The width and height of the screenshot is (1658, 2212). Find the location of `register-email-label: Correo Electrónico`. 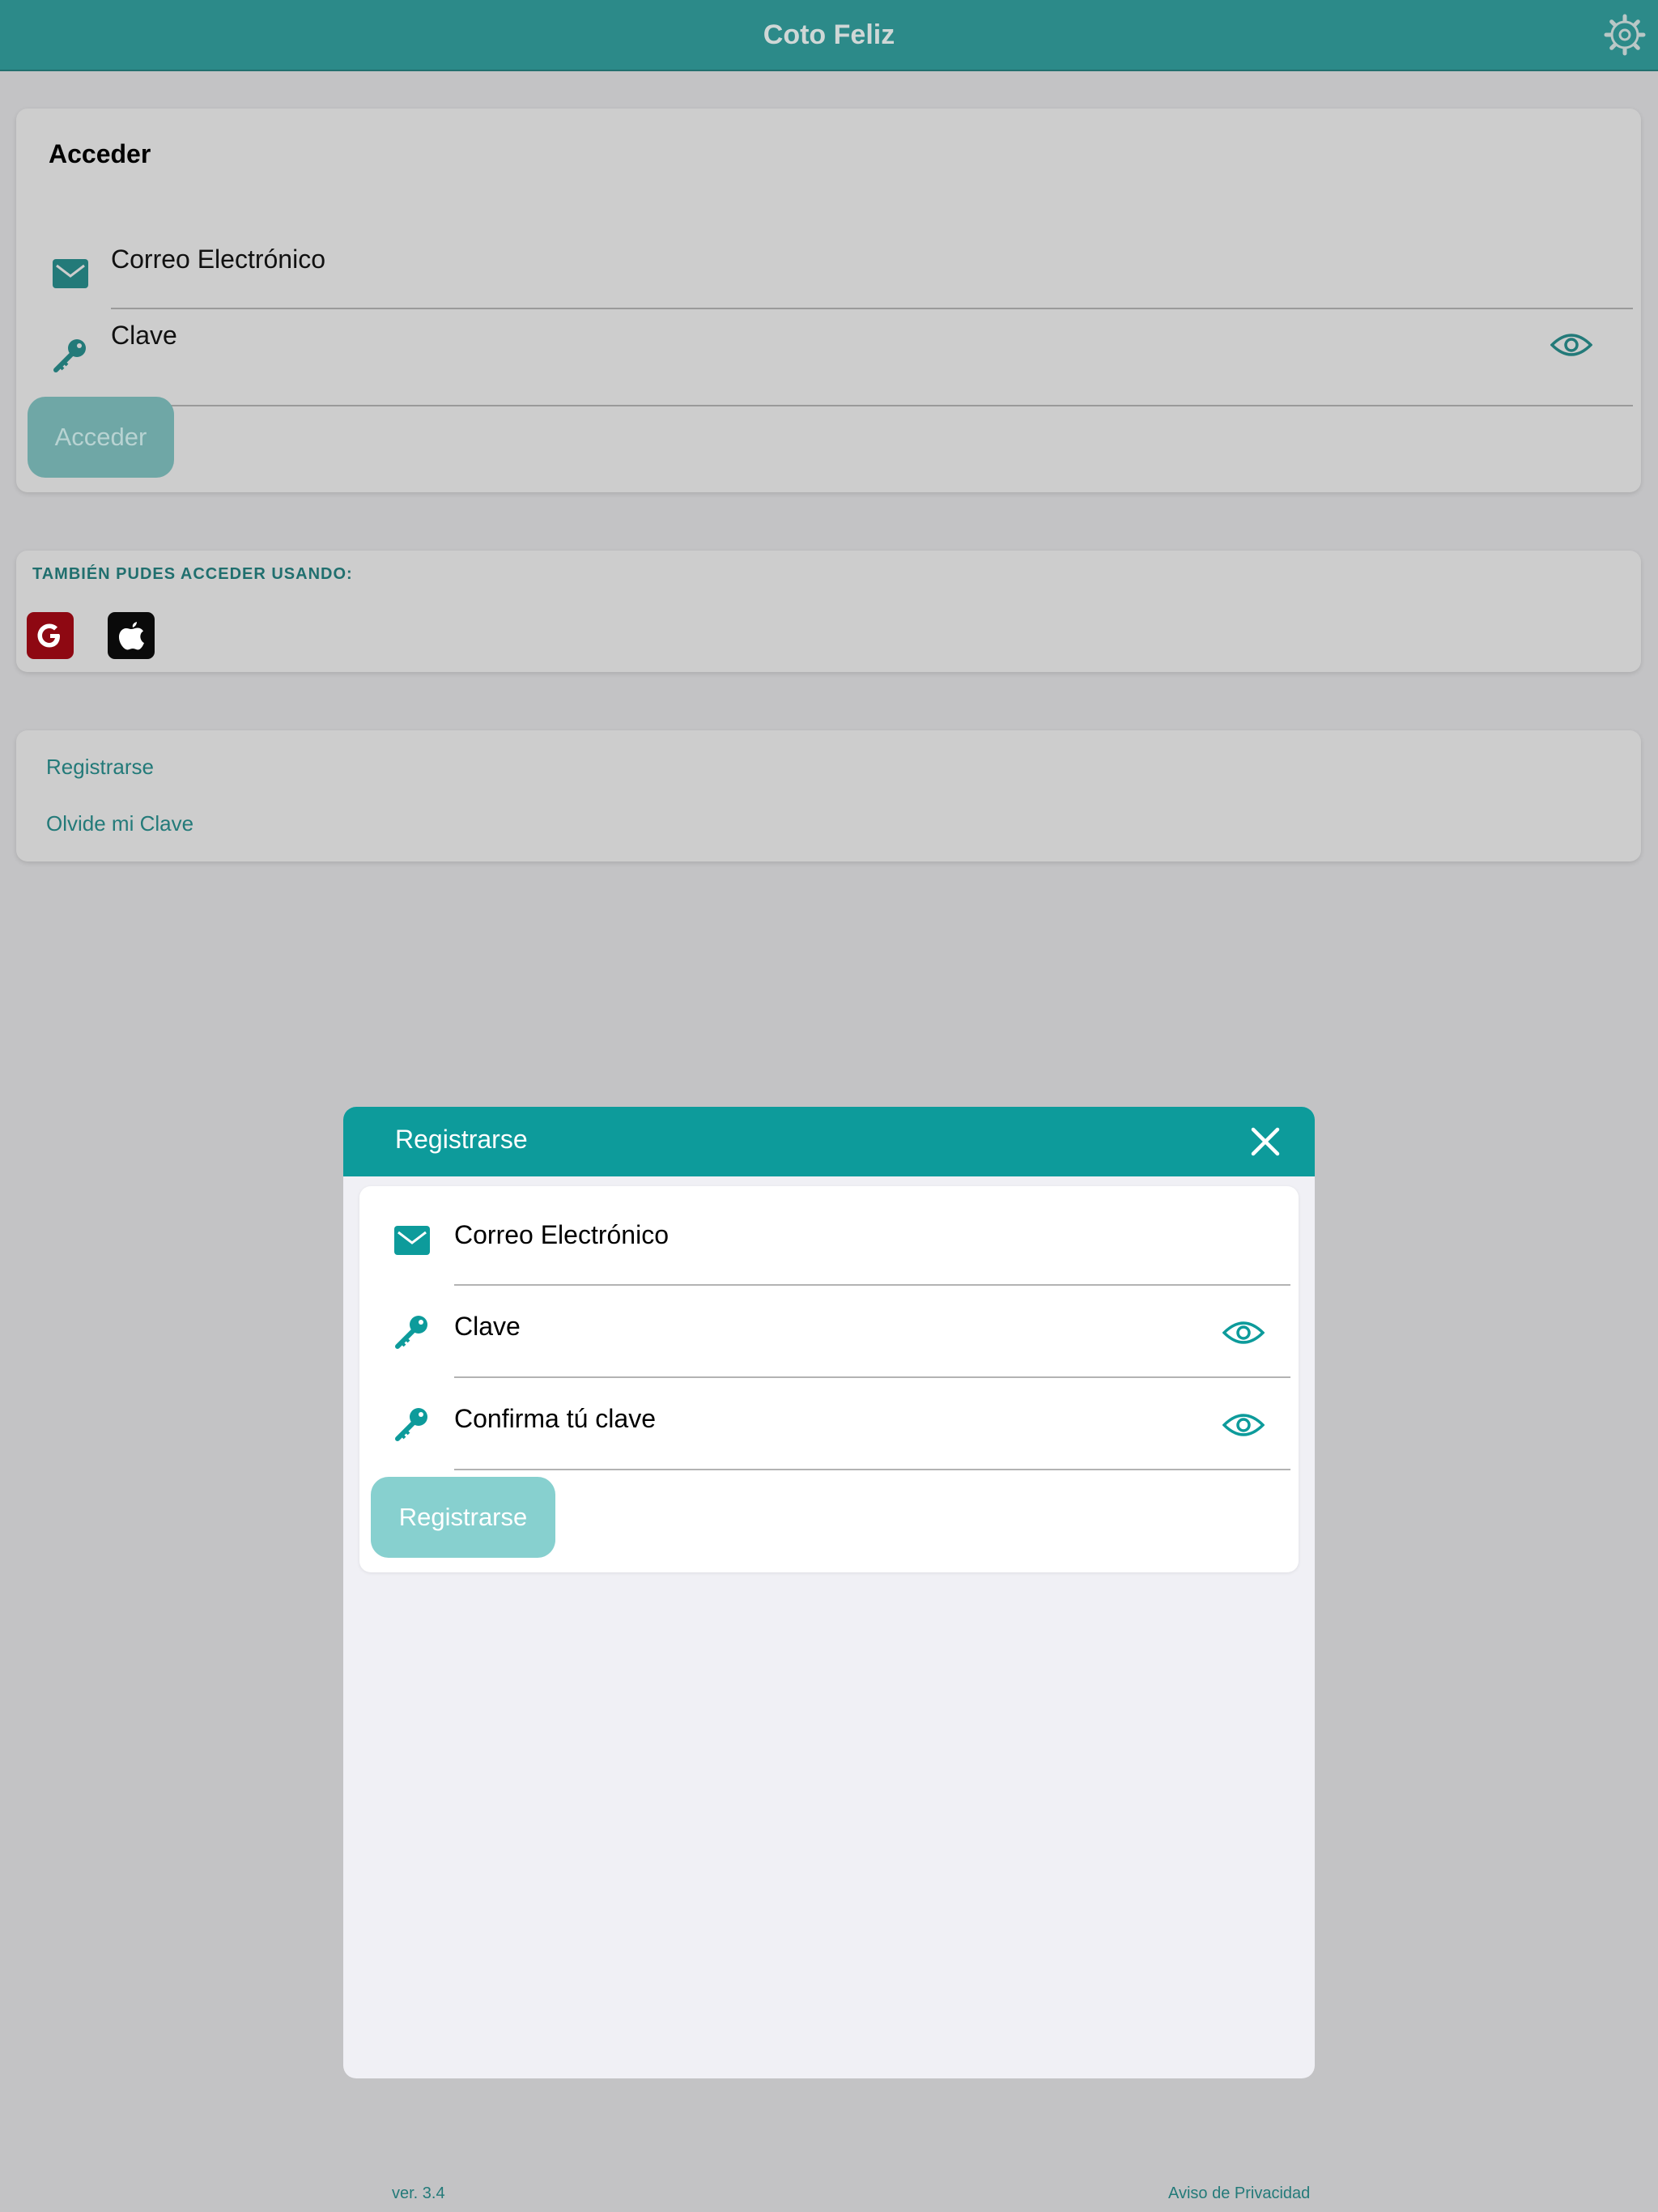

register-email-label: Correo Electrónico is located at coordinates (561, 1235).